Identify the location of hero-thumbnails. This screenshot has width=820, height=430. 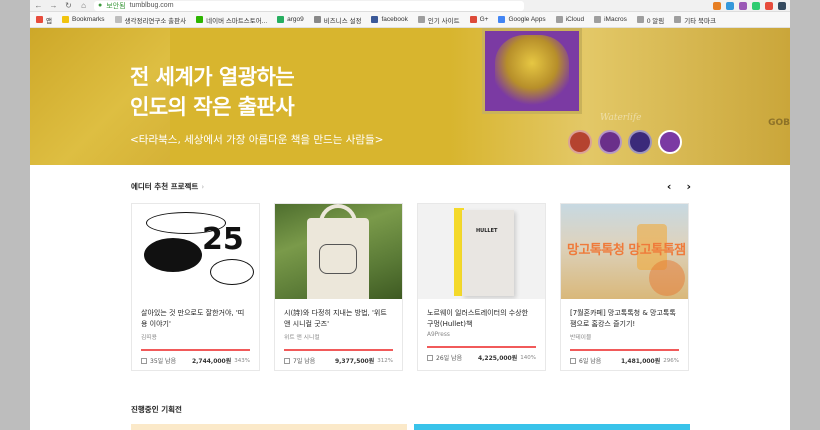
(625, 142).